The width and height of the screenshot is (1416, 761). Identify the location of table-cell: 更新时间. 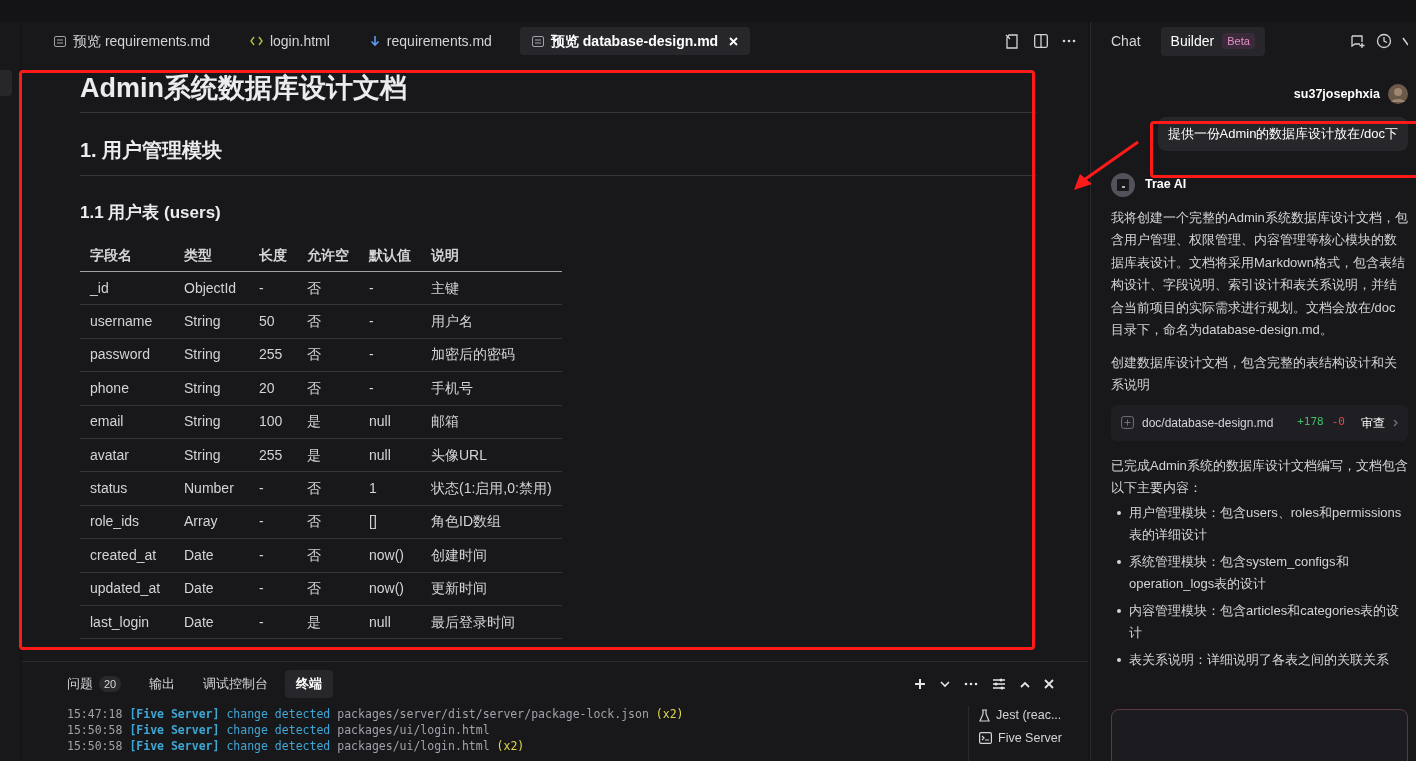
(491, 589).